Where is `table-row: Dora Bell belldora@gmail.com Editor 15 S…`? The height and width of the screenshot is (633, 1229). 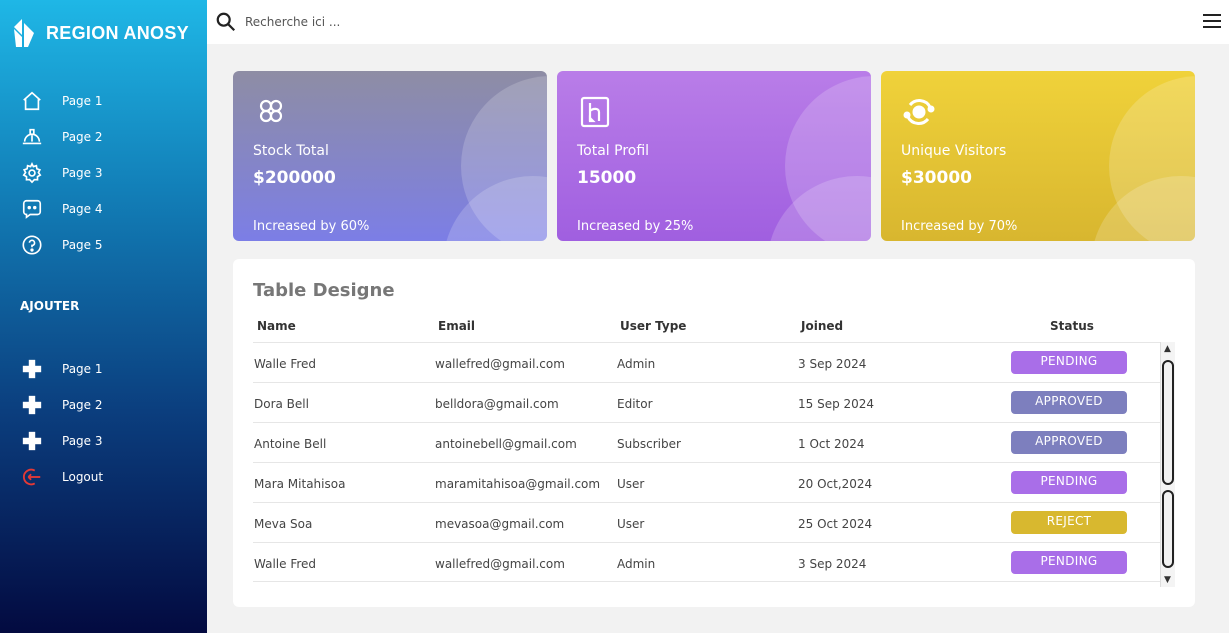 table-row: Dora Bell belldora@gmail.com Editor 15 S… is located at coordinates (706, 402).